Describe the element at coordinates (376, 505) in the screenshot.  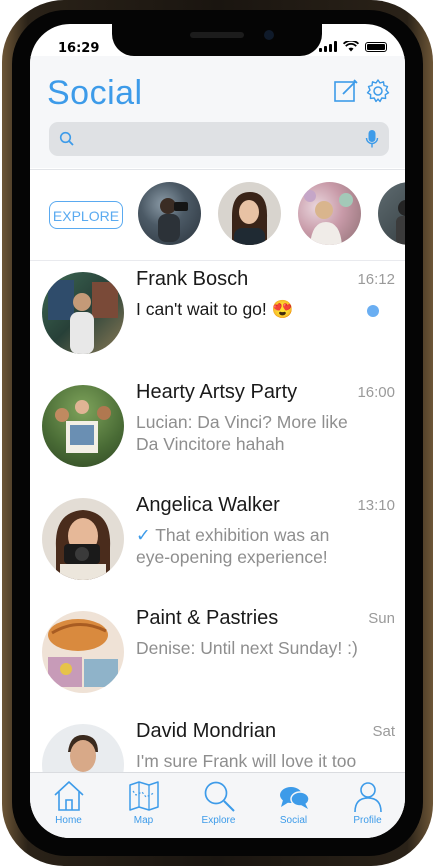
I see `chat-time: 13:10` at that location.